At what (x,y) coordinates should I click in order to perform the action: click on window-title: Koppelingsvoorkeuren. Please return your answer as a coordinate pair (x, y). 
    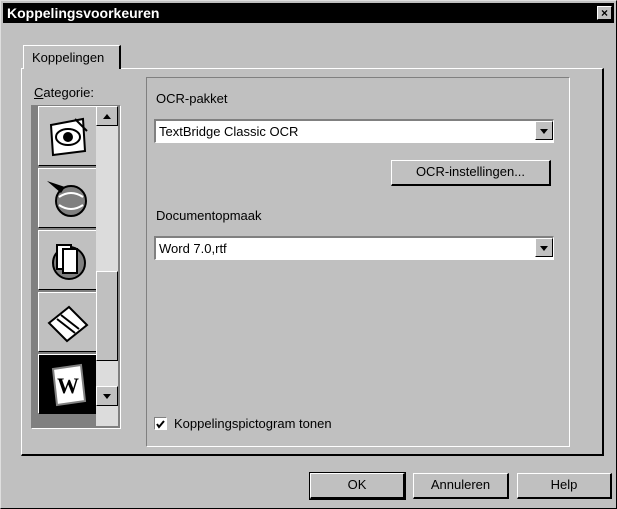
    Looking at the image, I should click on (83, 13).